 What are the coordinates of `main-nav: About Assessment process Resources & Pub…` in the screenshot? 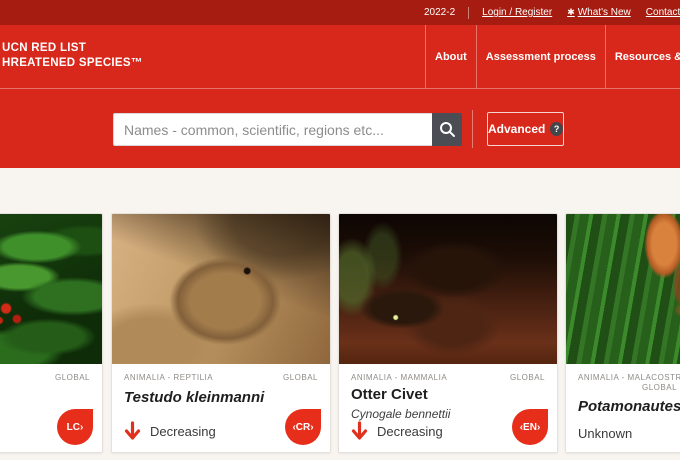 It's located at (552, 56).